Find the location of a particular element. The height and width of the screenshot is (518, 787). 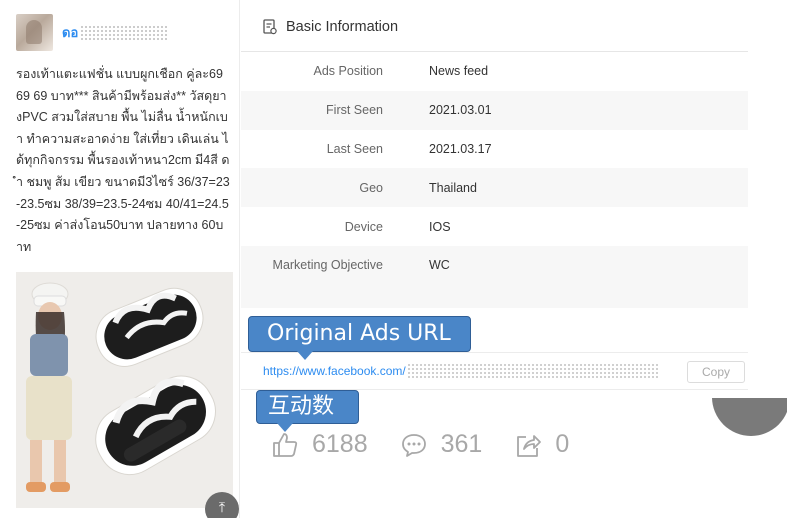

advertiser-name-text: ดอ is located at coordinates (70, 32).